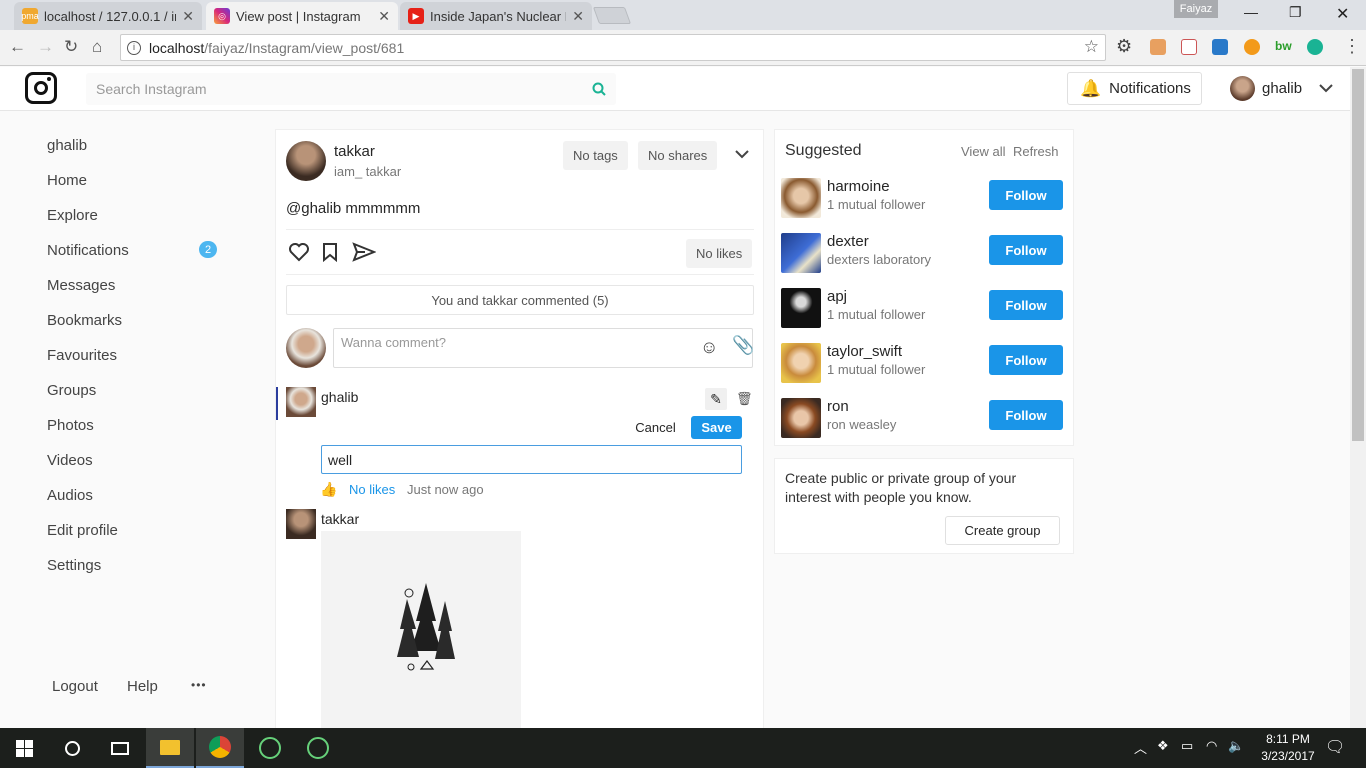 The image size is (1366, 768). I want to click on scrollbar-thumb, so click(1358, 255).